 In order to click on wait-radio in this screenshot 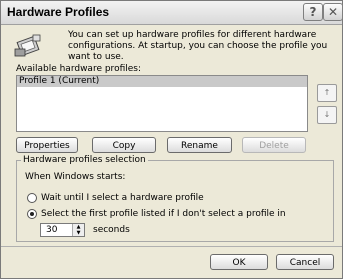, I will do `click(32, 198)`.